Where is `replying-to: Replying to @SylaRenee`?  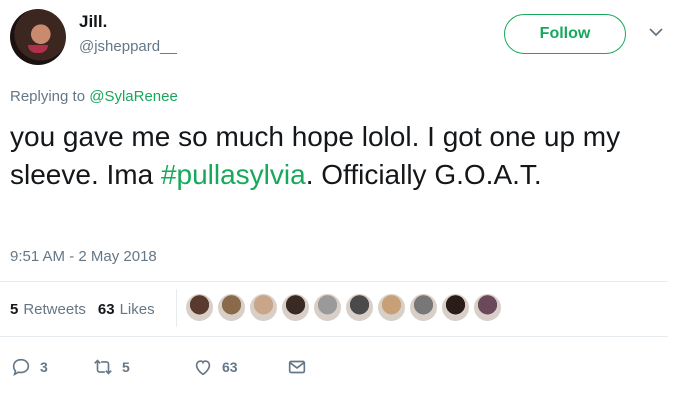
replying-to: Replying to @SylaRenee is located at coordinates (94, 96).